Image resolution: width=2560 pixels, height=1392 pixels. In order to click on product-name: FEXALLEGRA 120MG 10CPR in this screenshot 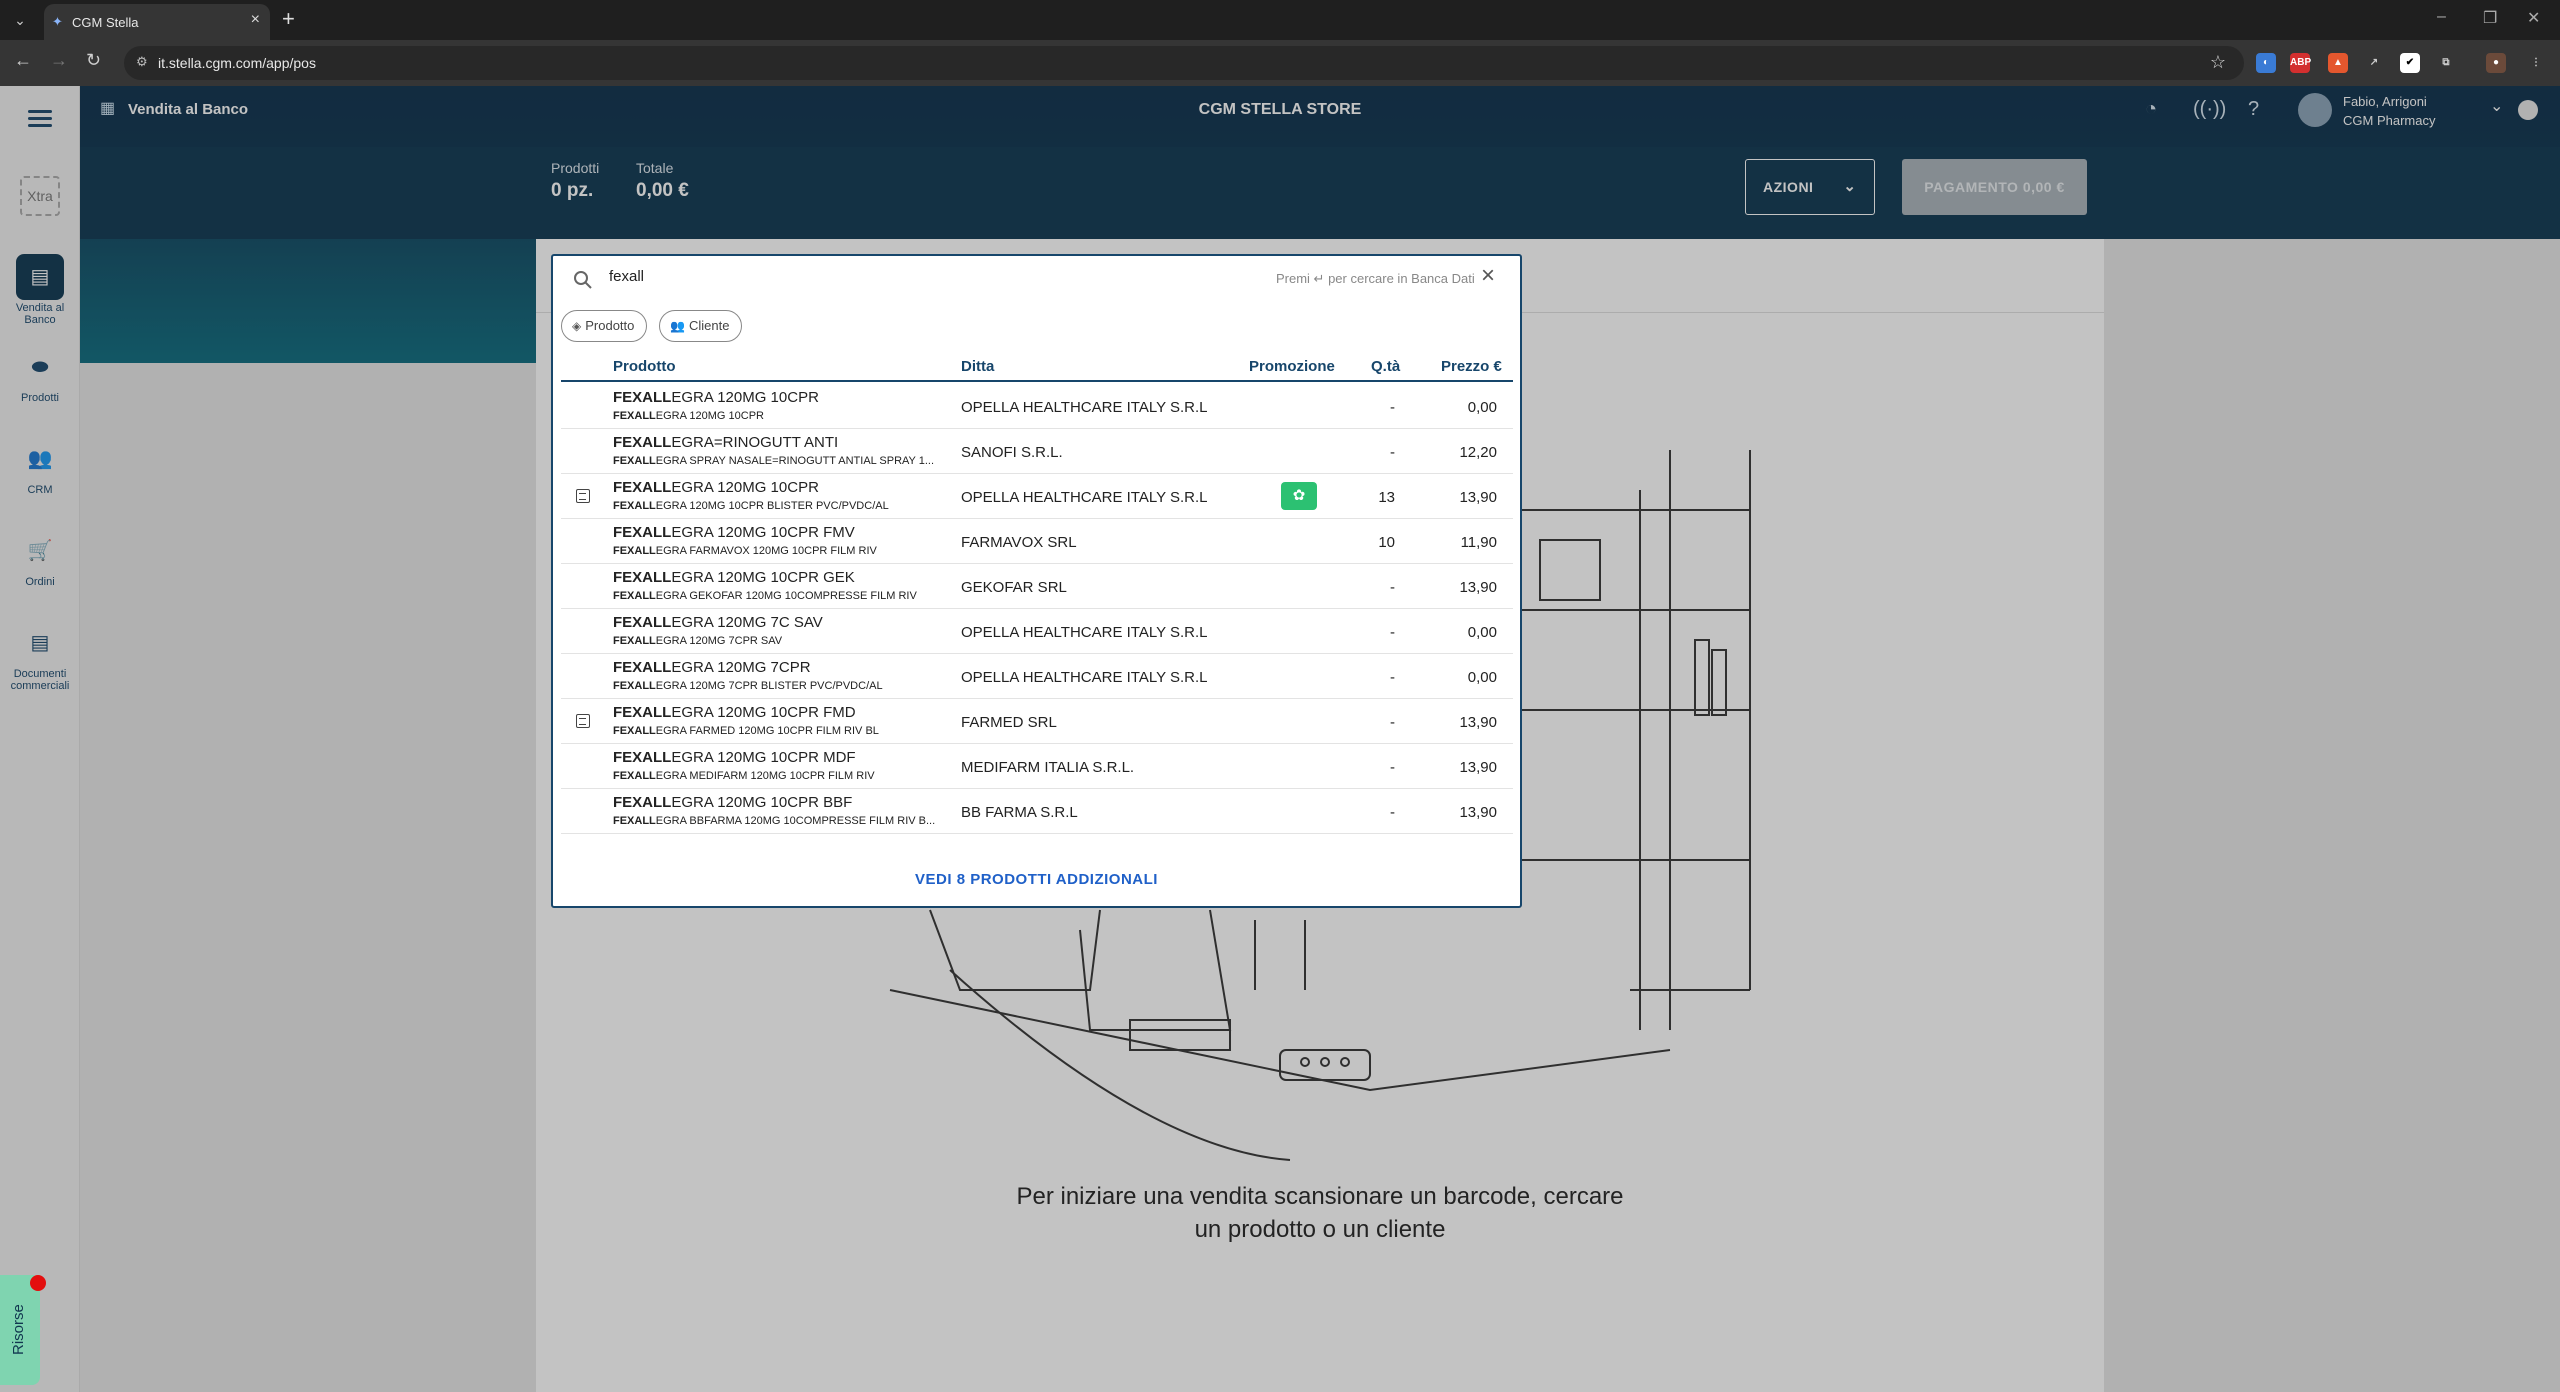, I will do `click(716, 487)`.